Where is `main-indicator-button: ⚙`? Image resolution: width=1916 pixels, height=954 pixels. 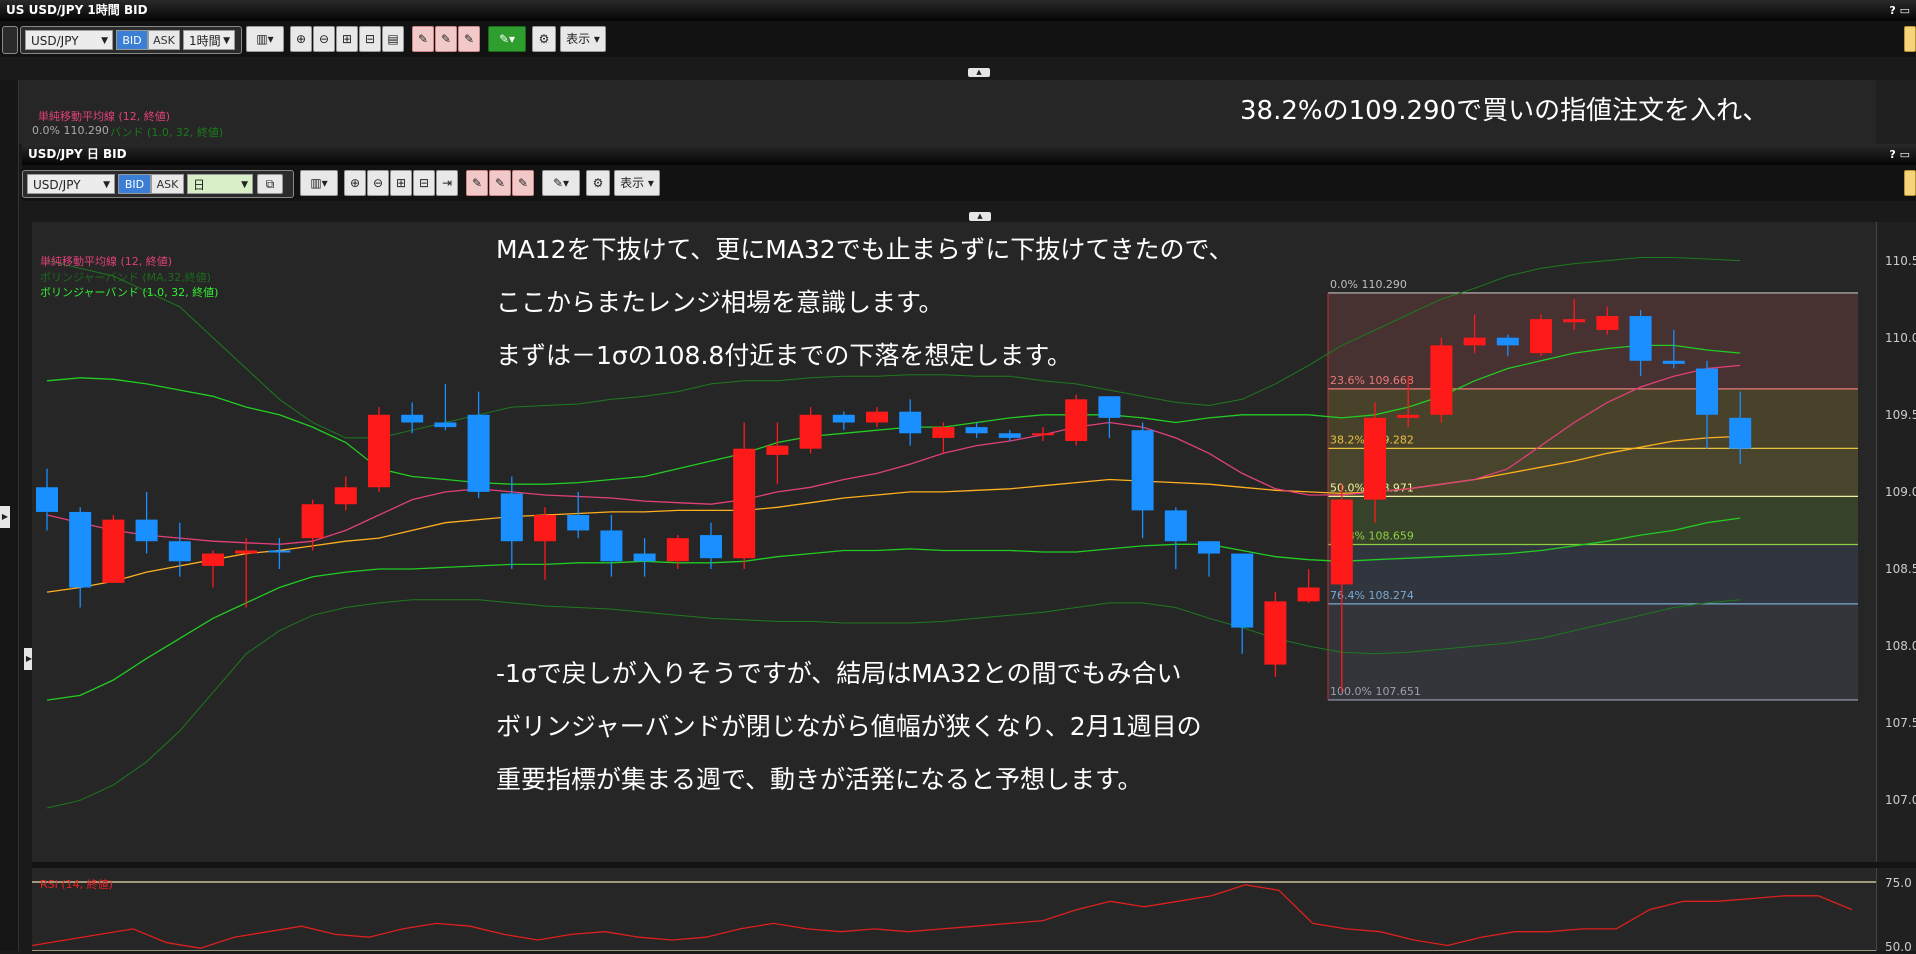
main-indicator-button: ⚙ is located at coordinates (598, 183).